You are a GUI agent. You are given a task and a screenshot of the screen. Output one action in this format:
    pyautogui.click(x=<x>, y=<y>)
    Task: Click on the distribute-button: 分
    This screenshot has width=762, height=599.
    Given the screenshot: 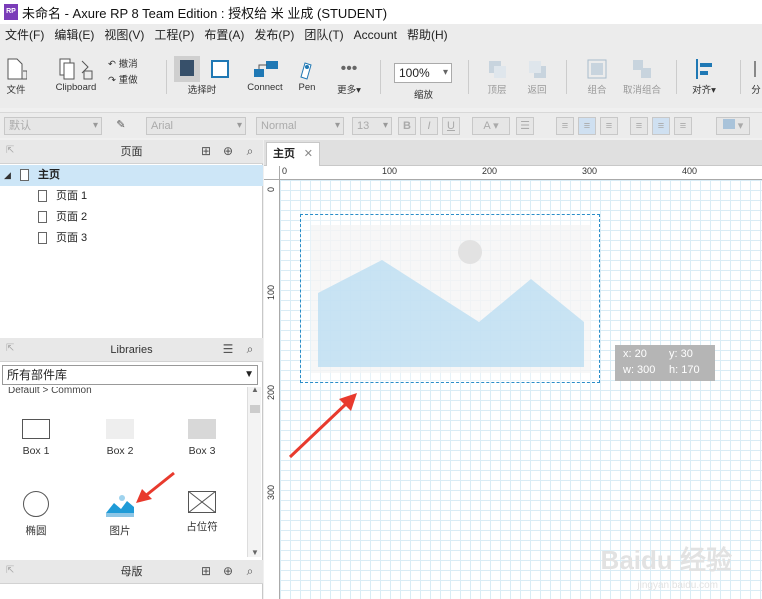 What is the action you would take?
    pyautogui.click(x=756, y=76)
    